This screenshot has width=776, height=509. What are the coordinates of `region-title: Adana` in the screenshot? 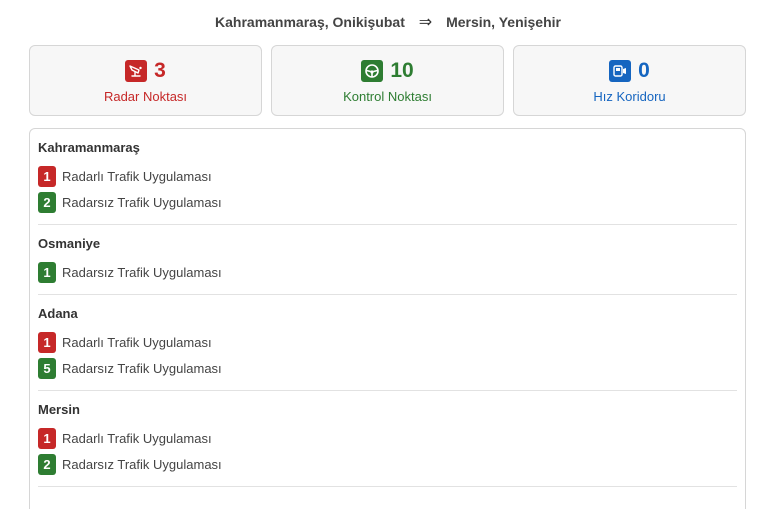 It's located at (58, 313).